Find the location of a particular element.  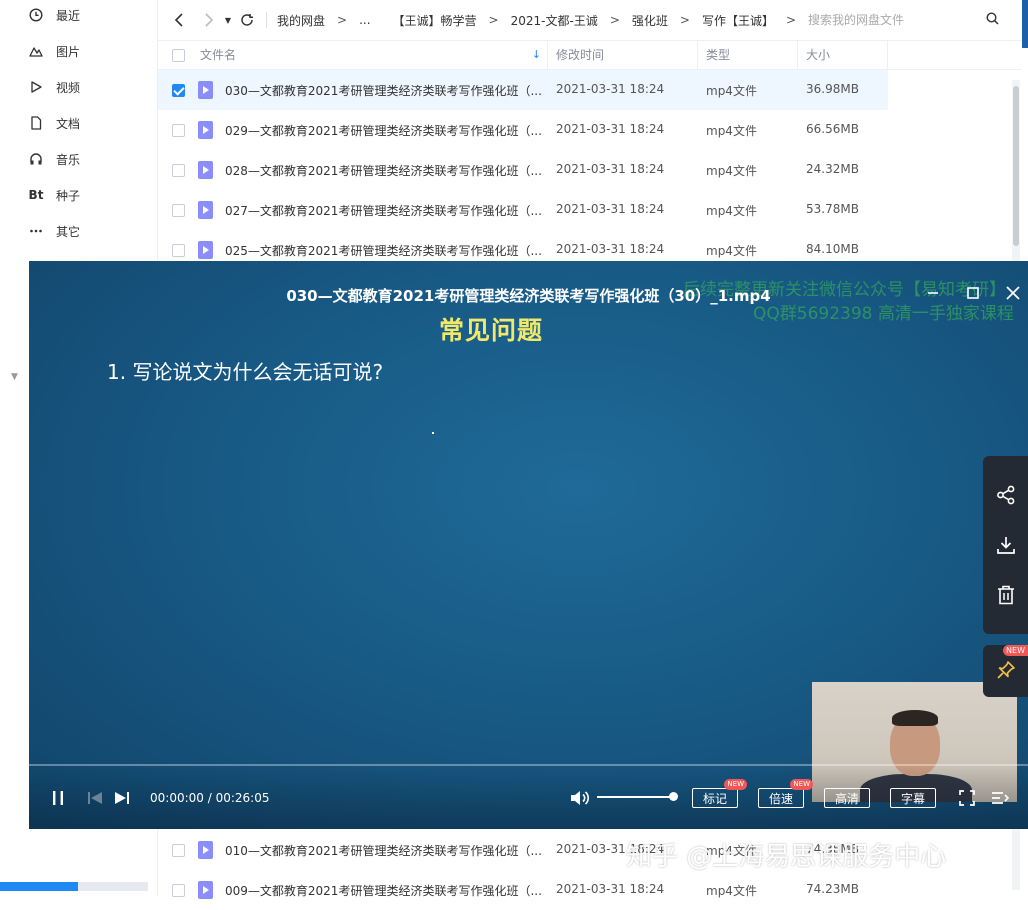

document-icon is located at coordinates (36, 123).